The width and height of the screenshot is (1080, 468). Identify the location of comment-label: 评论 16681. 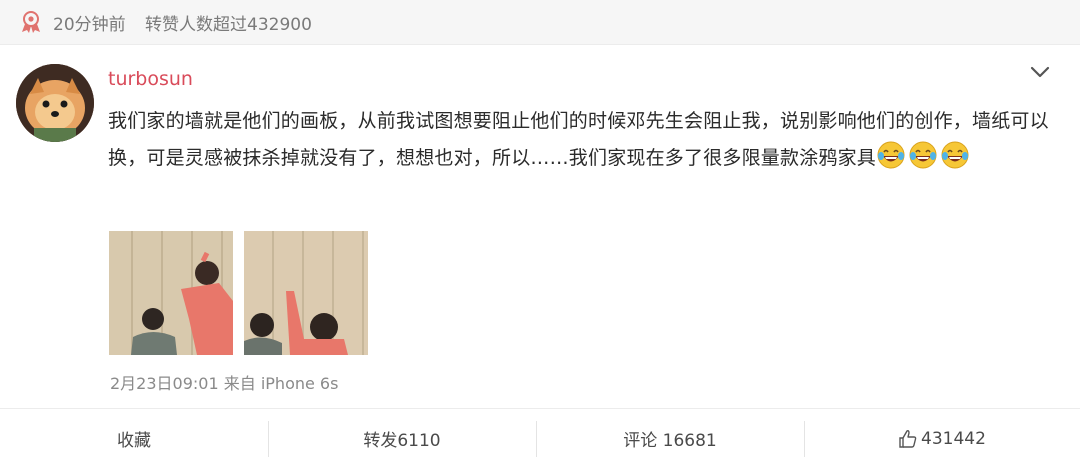
(670, 441).